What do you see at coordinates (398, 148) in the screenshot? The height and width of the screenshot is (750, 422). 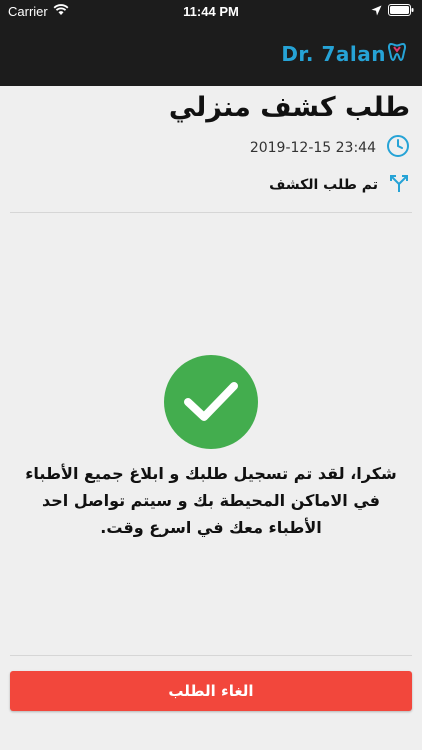 I see `clock-icon` at bounding box center [398, 148].